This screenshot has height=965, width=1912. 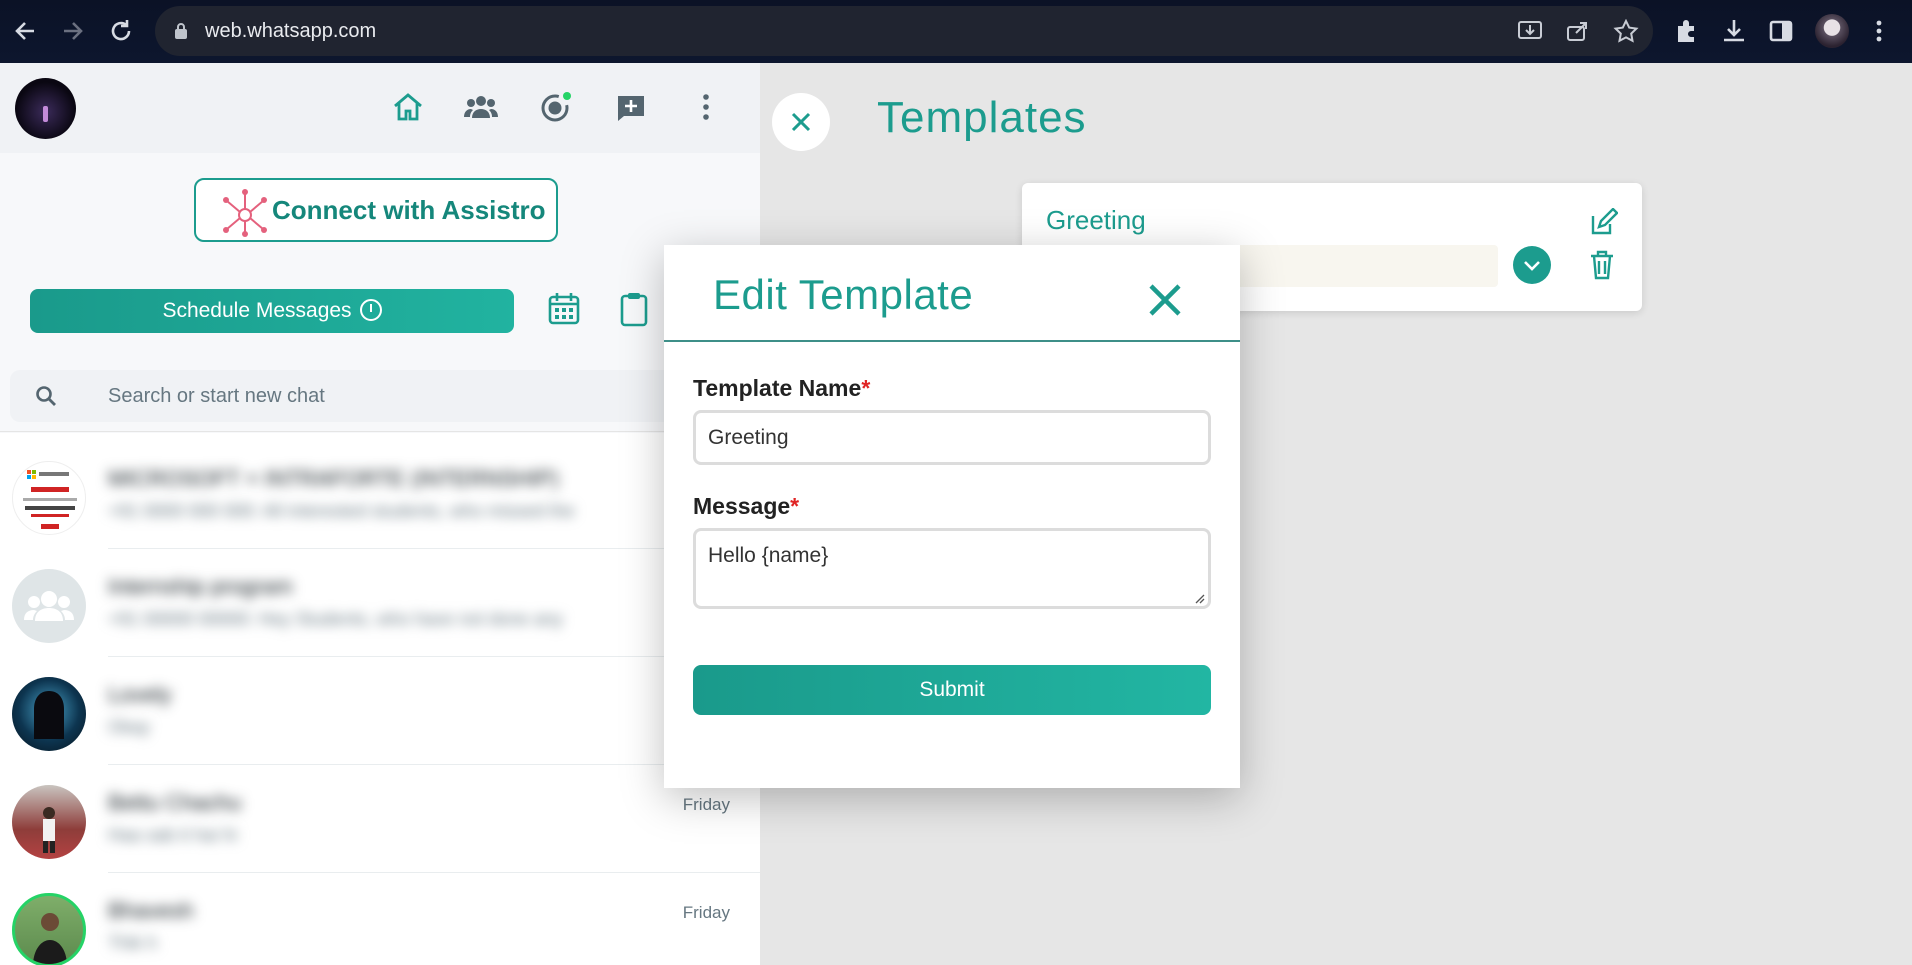 I want to click on chat-preview: Haa sab ti hai hi, so click(x=173, y=835).